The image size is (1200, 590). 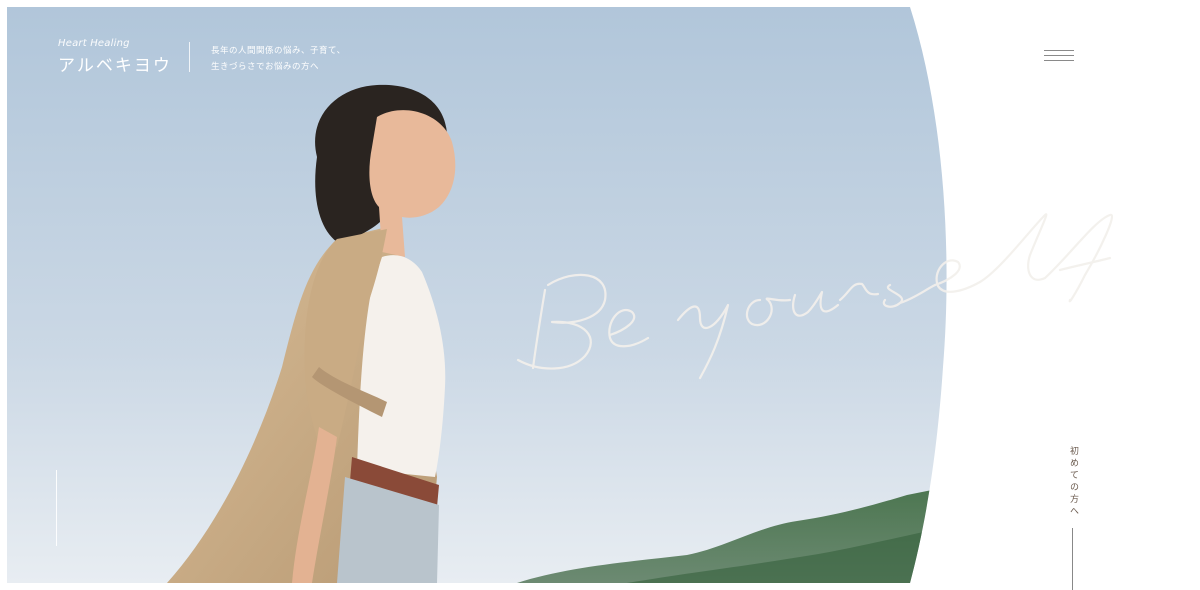 What do you see at coordinates (278, 59) in the screenshot?
I see `tagline: 長年の人間関係の悩み、子育て、 生きづらさでお悩みの方へ` at bounding box center [278, 59].